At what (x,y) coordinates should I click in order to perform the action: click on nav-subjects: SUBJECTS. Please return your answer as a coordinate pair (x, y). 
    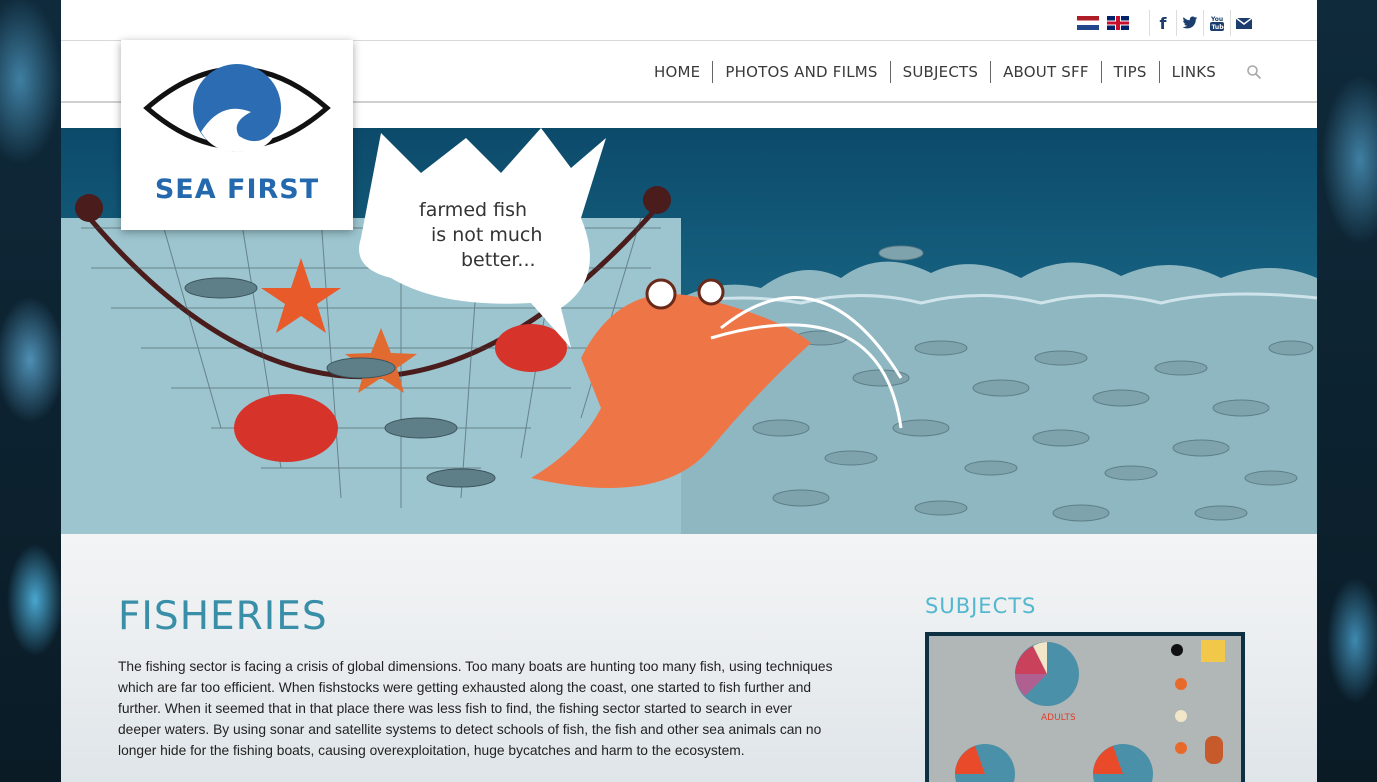
    Looking at the image, I should click on (939, 72).